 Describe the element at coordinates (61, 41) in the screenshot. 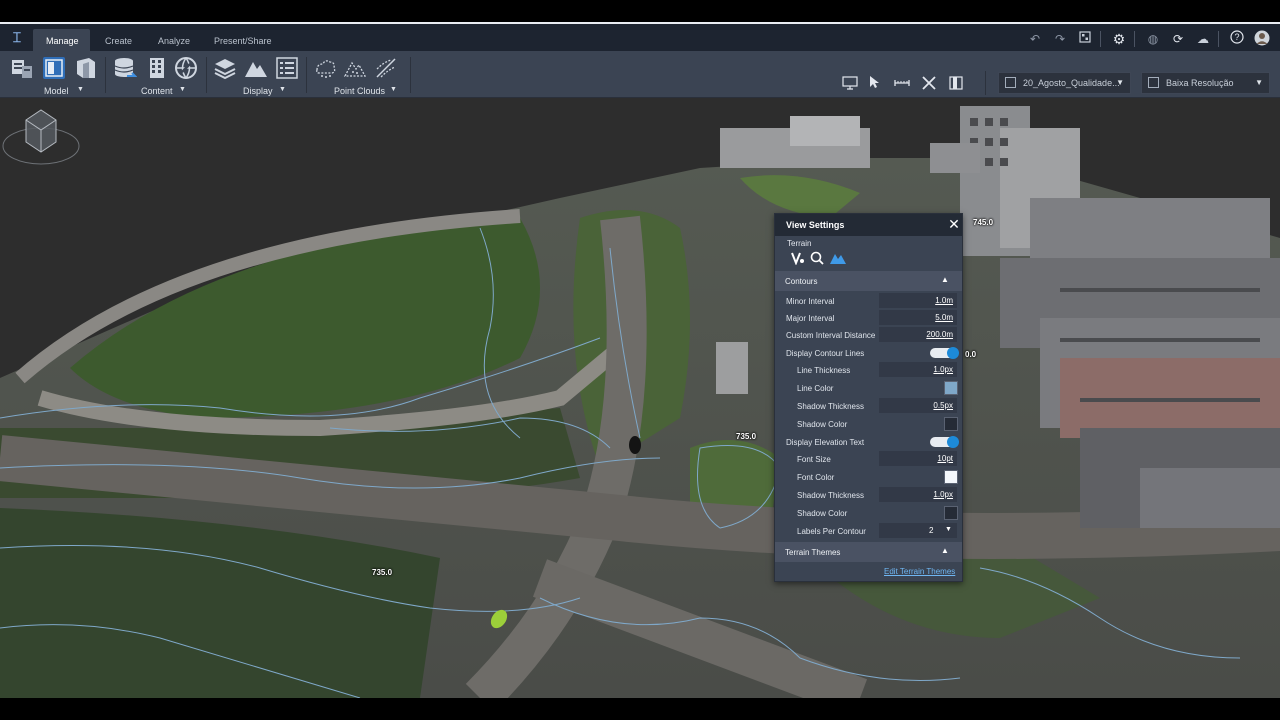

I see `tab-manage: Manage` at that location.